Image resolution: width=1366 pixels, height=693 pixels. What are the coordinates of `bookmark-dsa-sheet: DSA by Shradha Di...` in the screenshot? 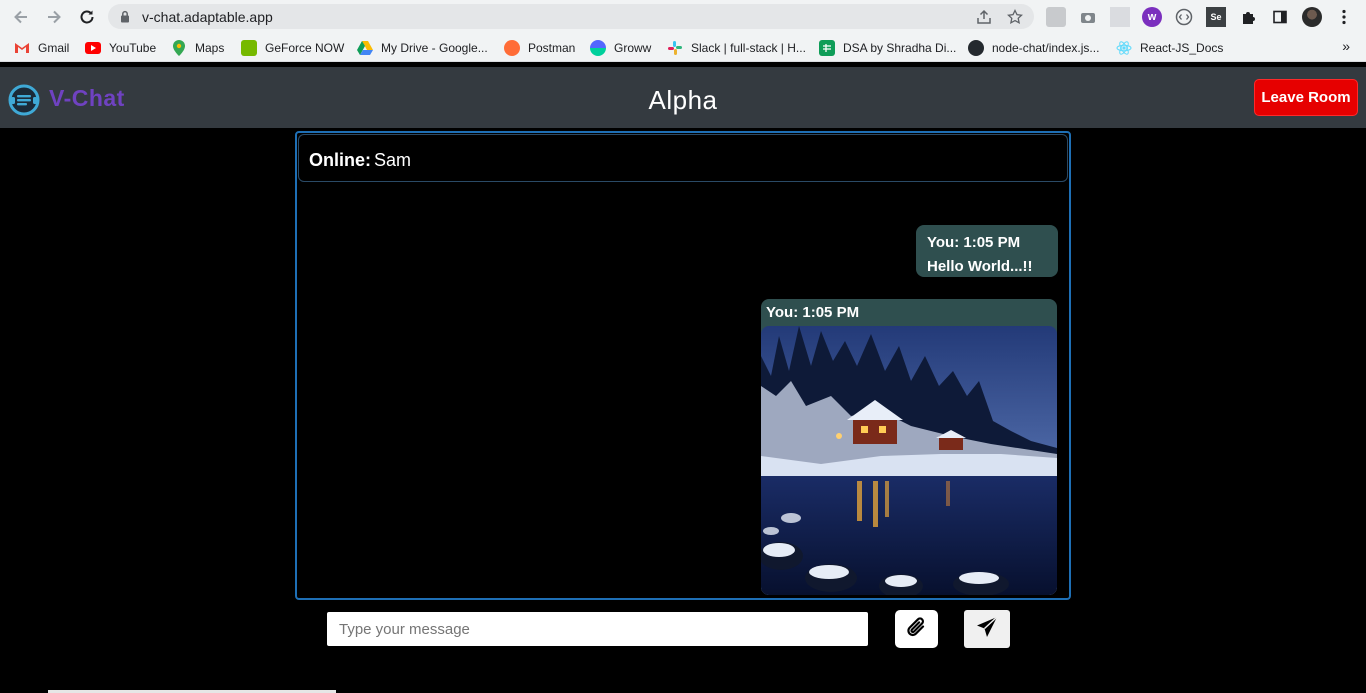 It's located at (887, 48).